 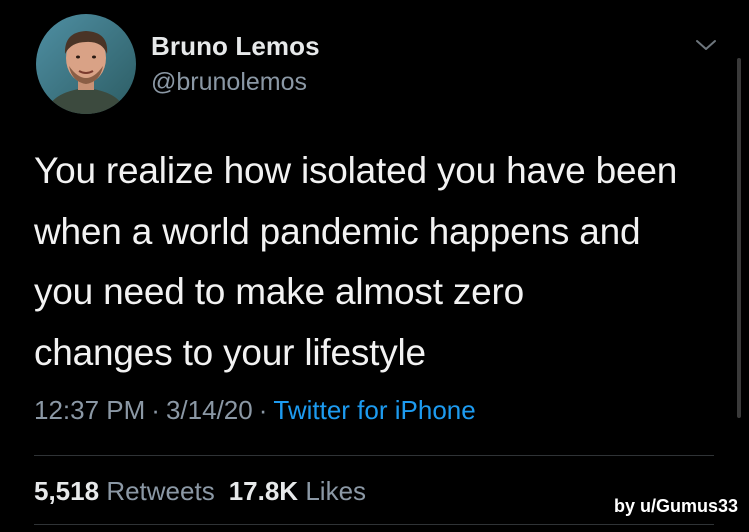 What do you see at coordinates (229, 82) in the screenshot?
I see `user-handle: @brunolemos` at bounding box center [229, 82].